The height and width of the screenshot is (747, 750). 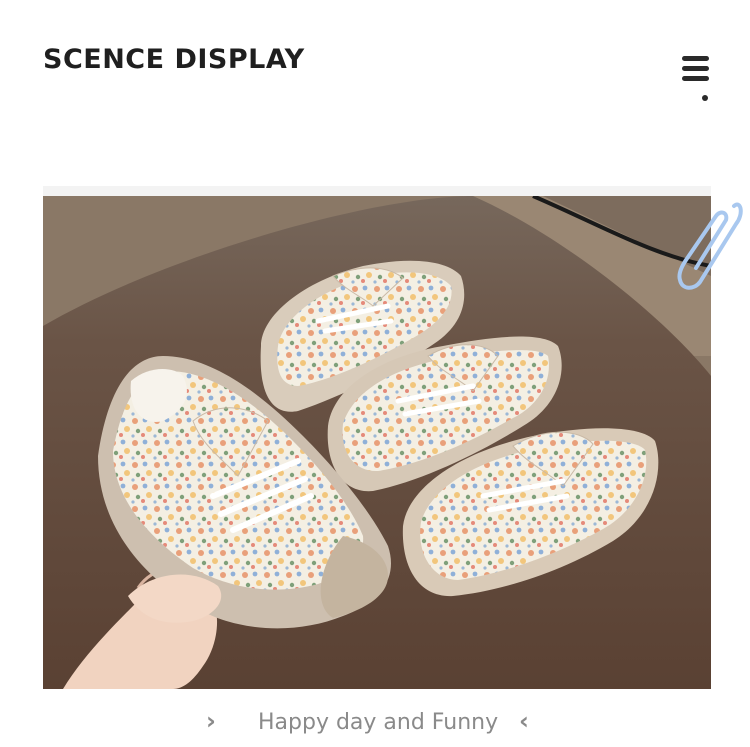 What do you see at coordinates (211, 721) in the screenshot?
I see `chevron-right-icon: ›` at bounding box center [211, 721].